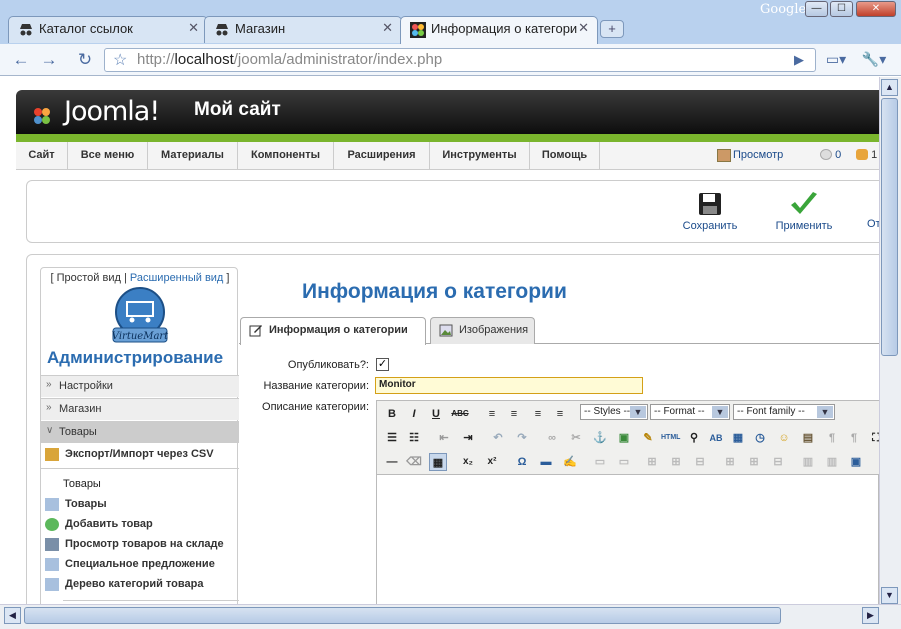  Describe the element at coordinates (612, 29) in the screenshot. I see `new-tab-button: +` at that location.